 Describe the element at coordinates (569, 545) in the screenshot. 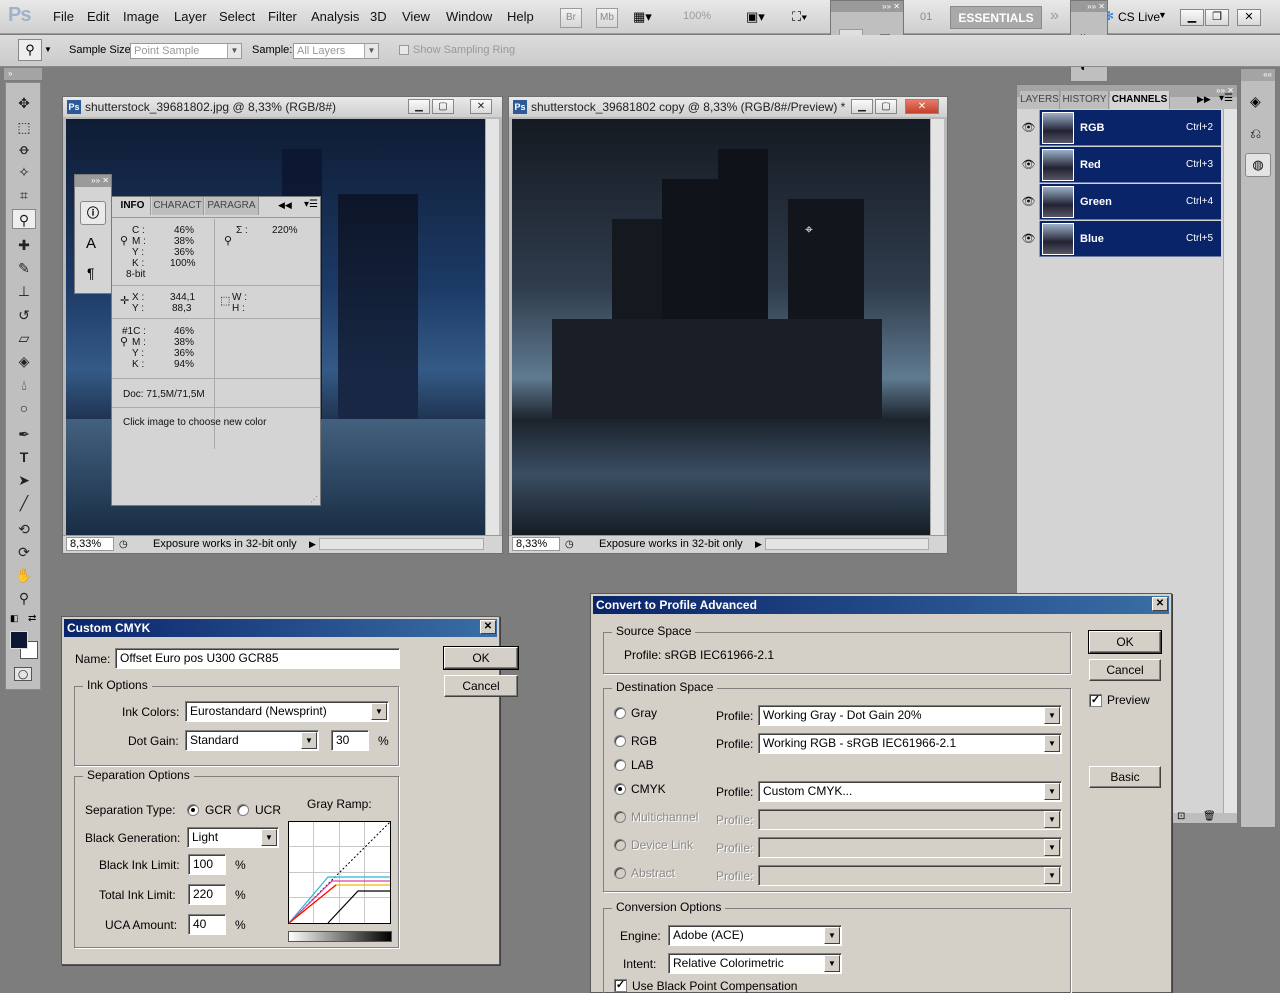

I see `status-info-icon: ◷` at that location.